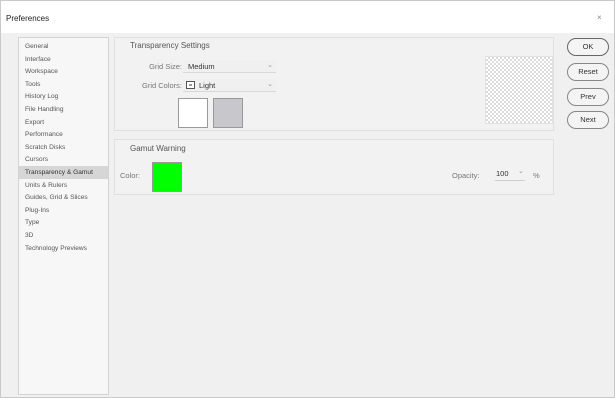 This screenshot has width=615, height=398. I want to click on grid-size-label: Grid Size:, so click(165, 66).